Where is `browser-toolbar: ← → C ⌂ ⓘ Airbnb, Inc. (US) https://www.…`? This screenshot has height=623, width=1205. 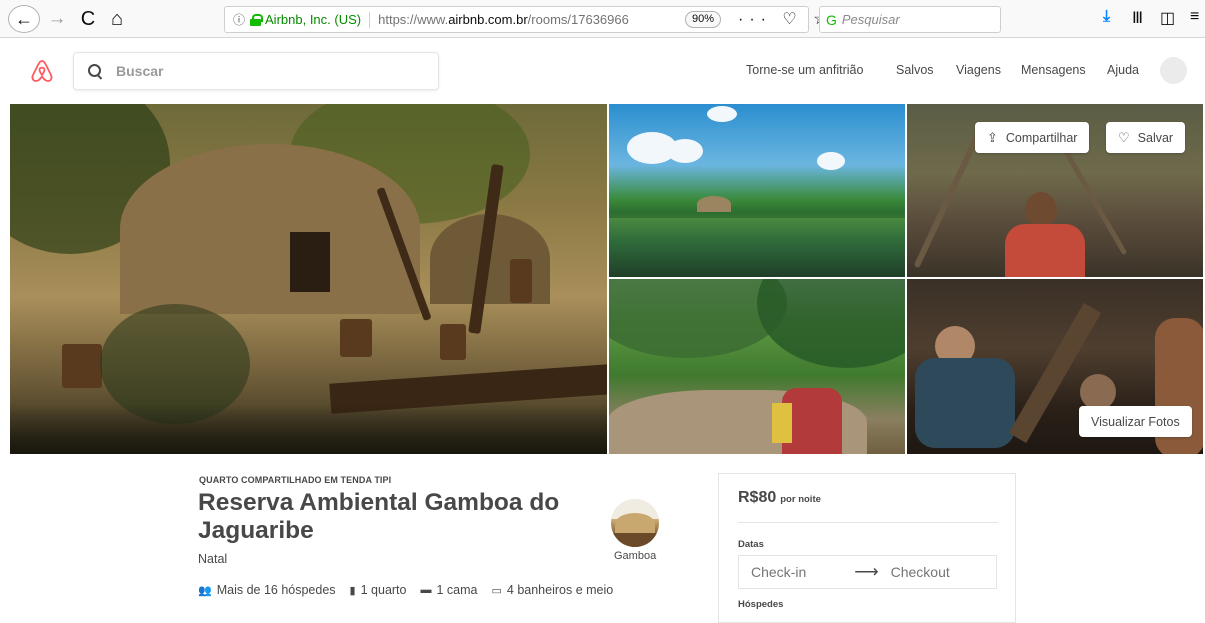 browser-toolbar: ← → C ⌂ ⓘ Airbnb, Inc. (US) https://www.… is located at coordinates (602, 19).